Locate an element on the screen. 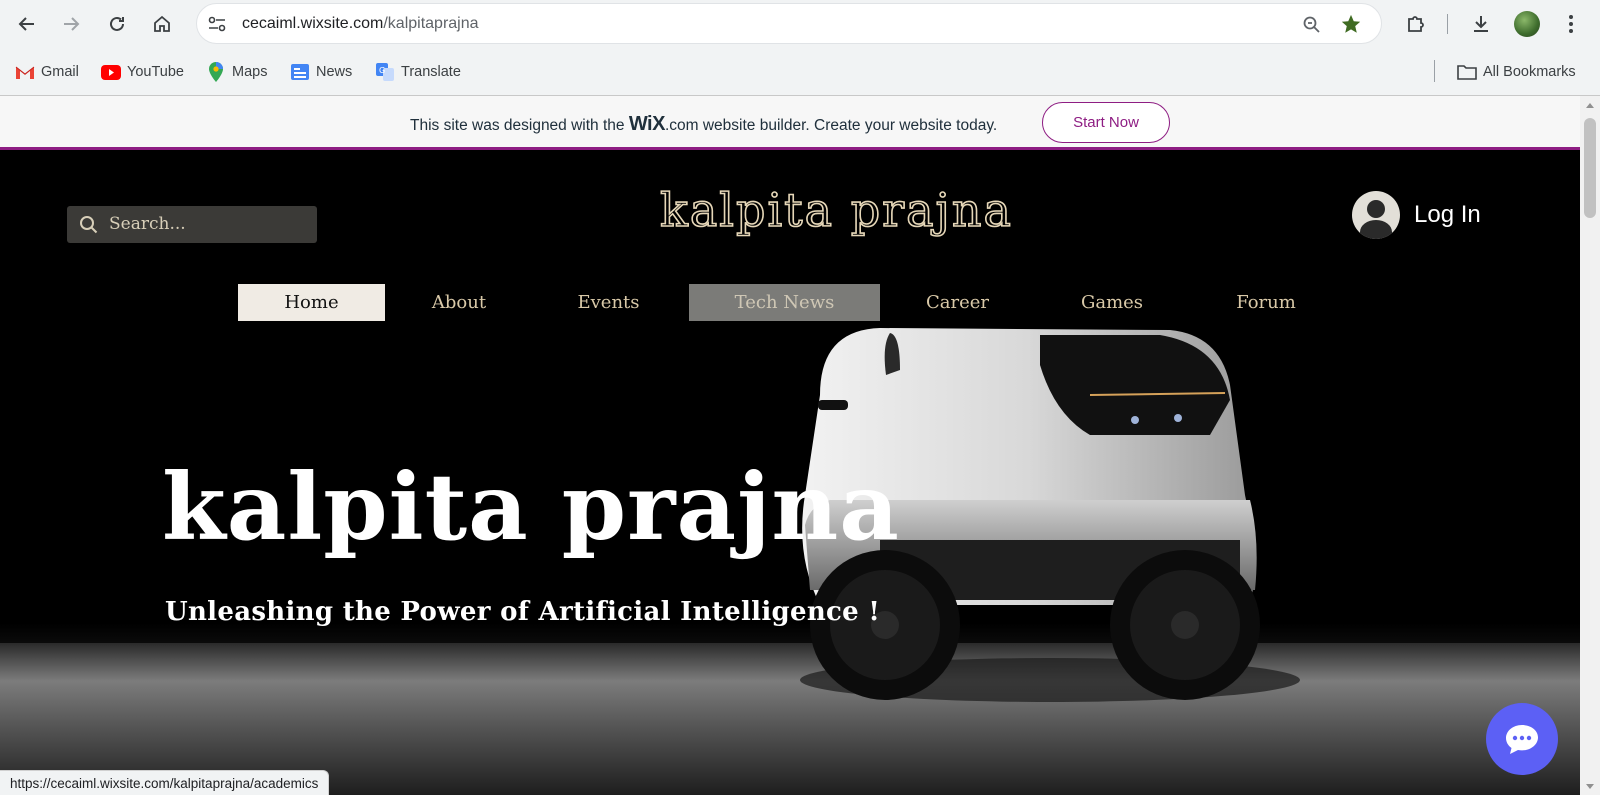 The height and width of the screenshot is (795, 1600). more-vert-icon is located at coordinates (1571, 24).